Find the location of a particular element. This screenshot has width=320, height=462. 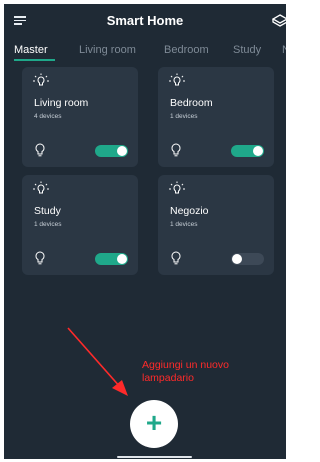

room-name: Study is located at coordinates (47, 211).